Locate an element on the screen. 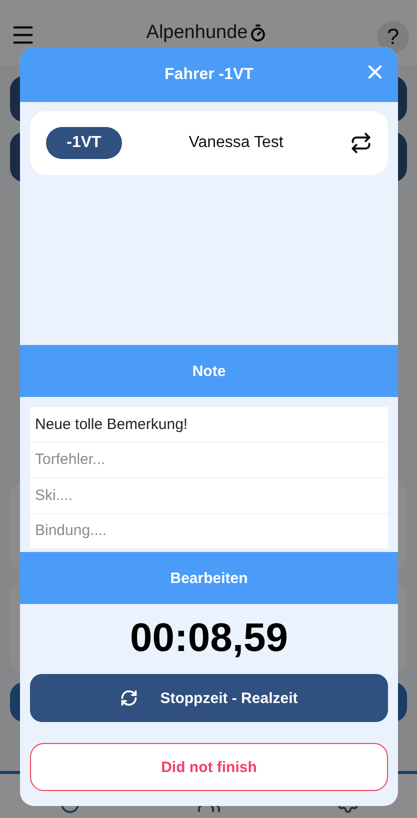  edit-button: Bearbeiten is located at coordinates (209, 578).